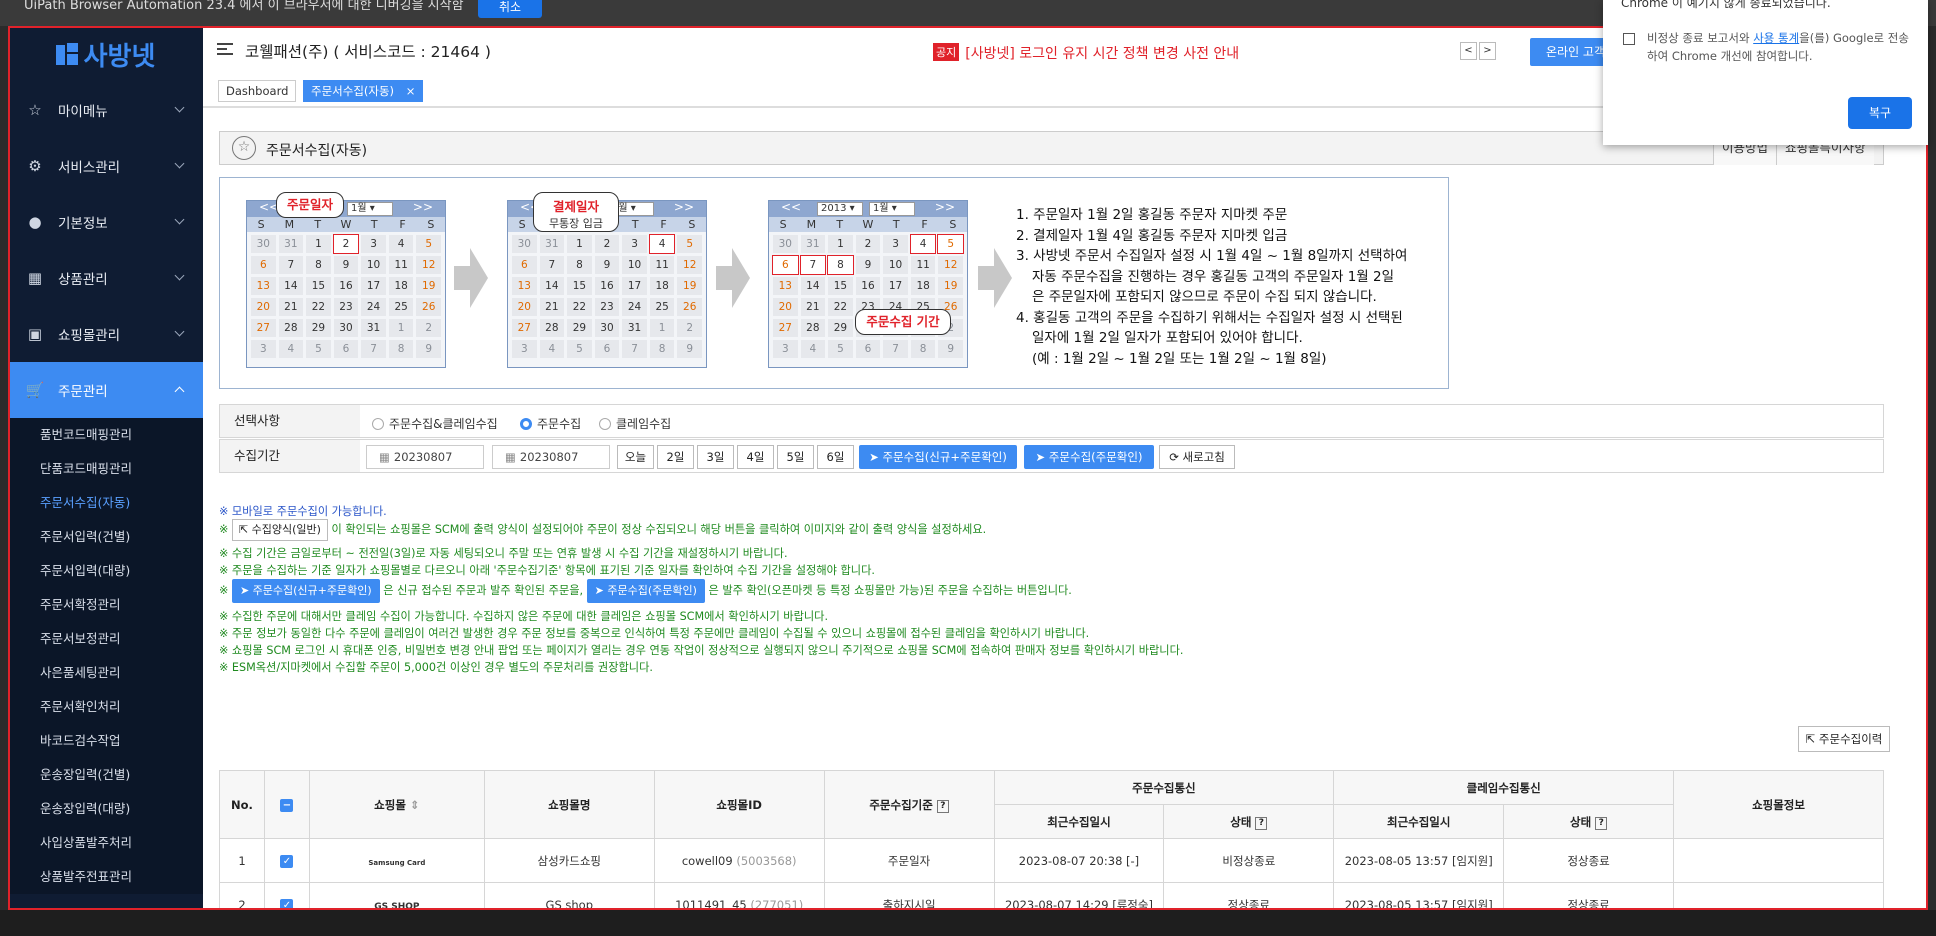  I want to click on weekday-label: F, so click(924, 224).